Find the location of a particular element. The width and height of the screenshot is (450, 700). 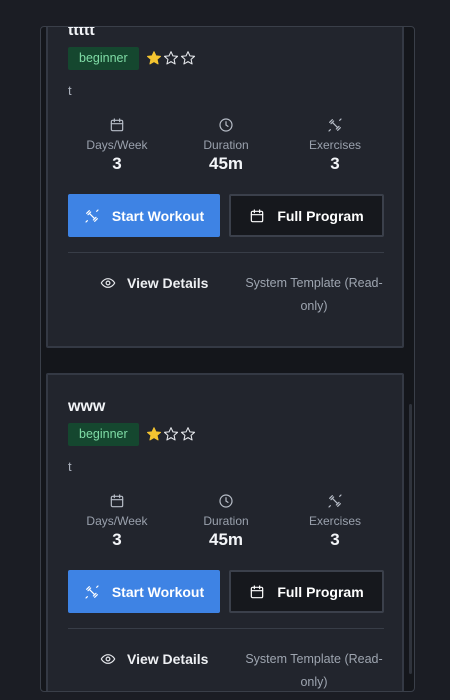

workout-title: www is located at coordinates (87, 406).